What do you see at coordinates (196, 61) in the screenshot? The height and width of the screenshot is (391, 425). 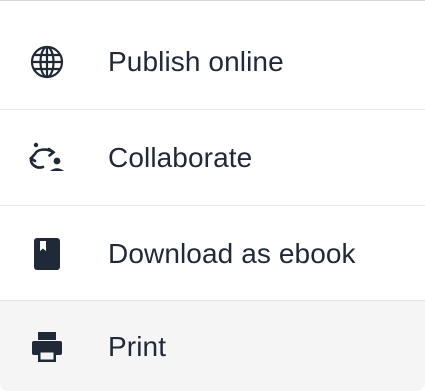 I see `menu-item-label: Publish online` at bounding box center [196, 61].